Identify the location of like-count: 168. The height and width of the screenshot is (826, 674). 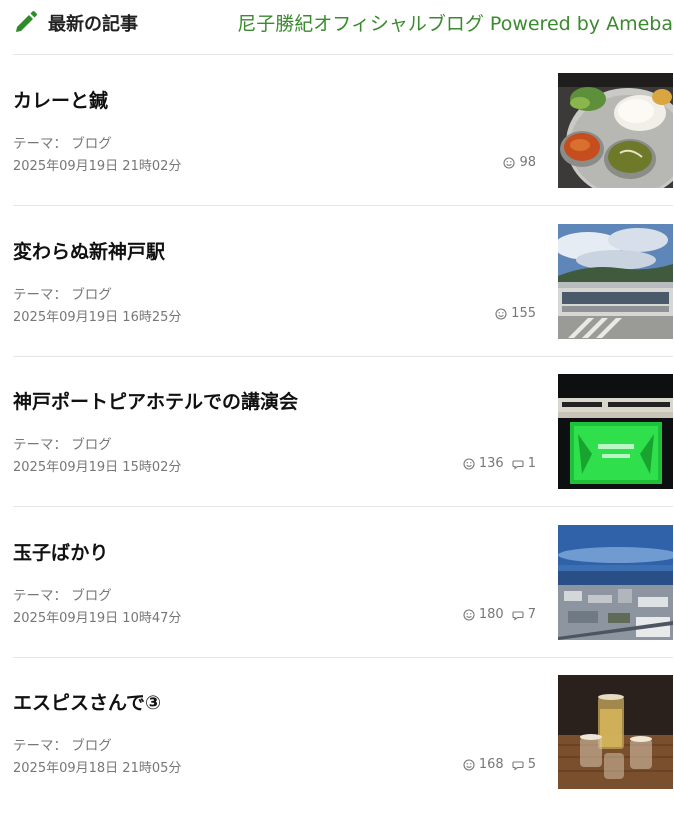
(491, 764).